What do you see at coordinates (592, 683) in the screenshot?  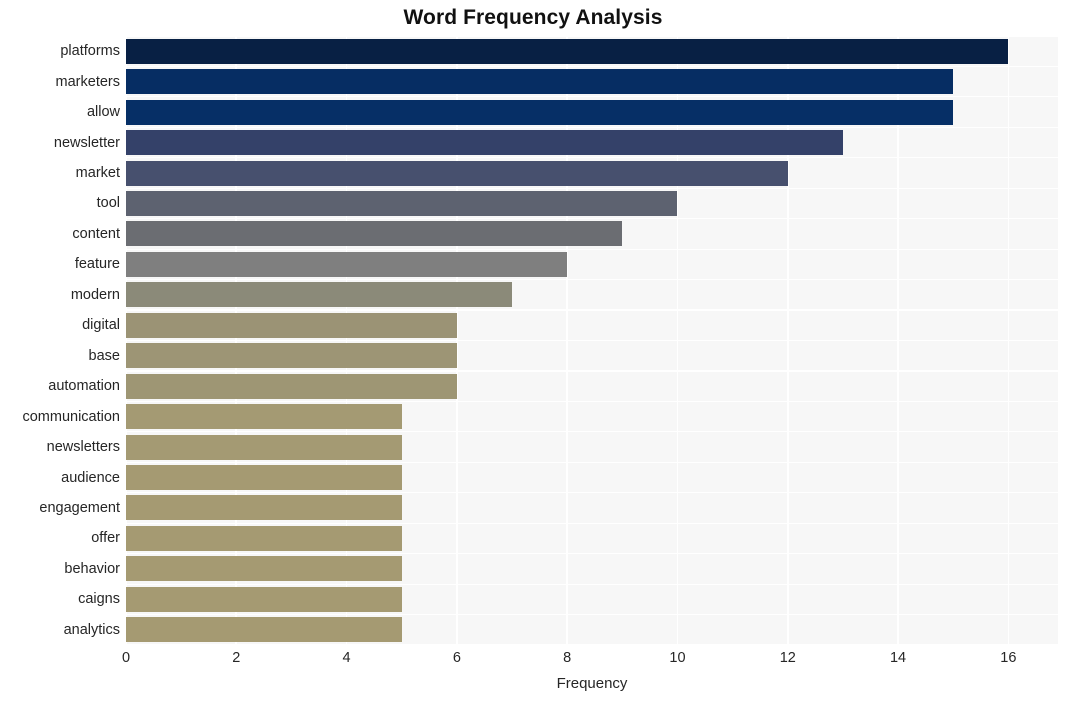 I see `x-axis-title: Frequency` at bounding box center [592, 683].